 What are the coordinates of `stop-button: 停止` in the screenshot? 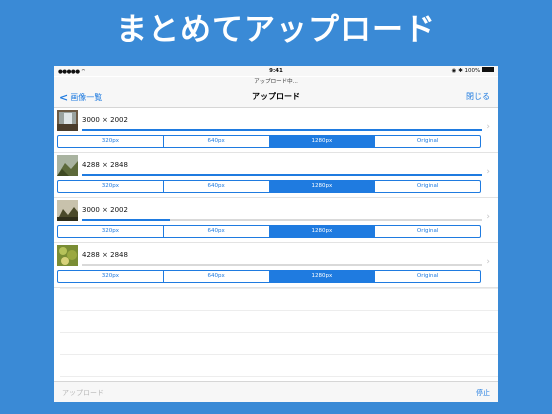 It's located at (483, 393).